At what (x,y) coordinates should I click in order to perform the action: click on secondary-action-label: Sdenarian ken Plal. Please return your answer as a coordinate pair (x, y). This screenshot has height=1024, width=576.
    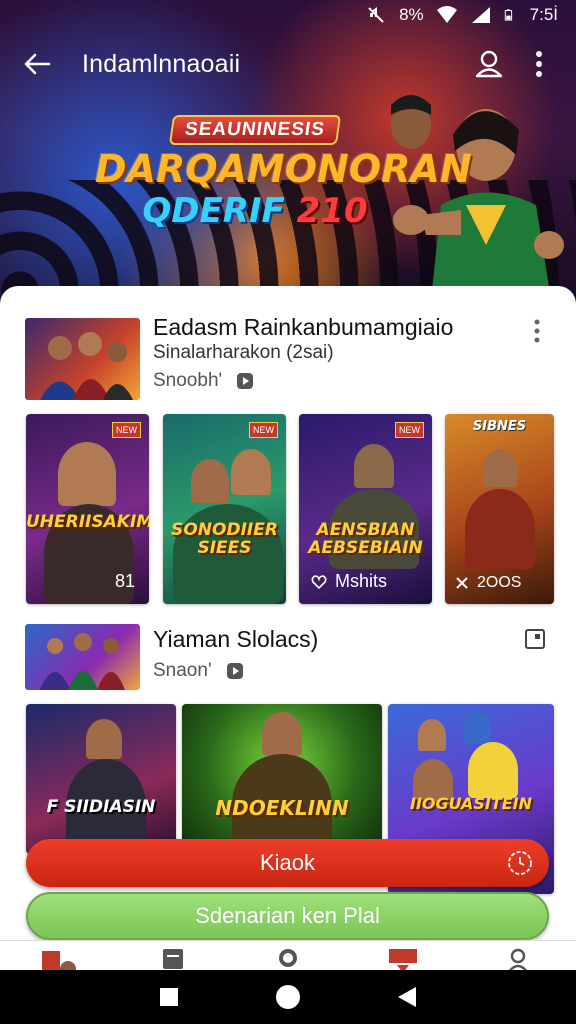
    Looking at the image, I should click on (287, 915).